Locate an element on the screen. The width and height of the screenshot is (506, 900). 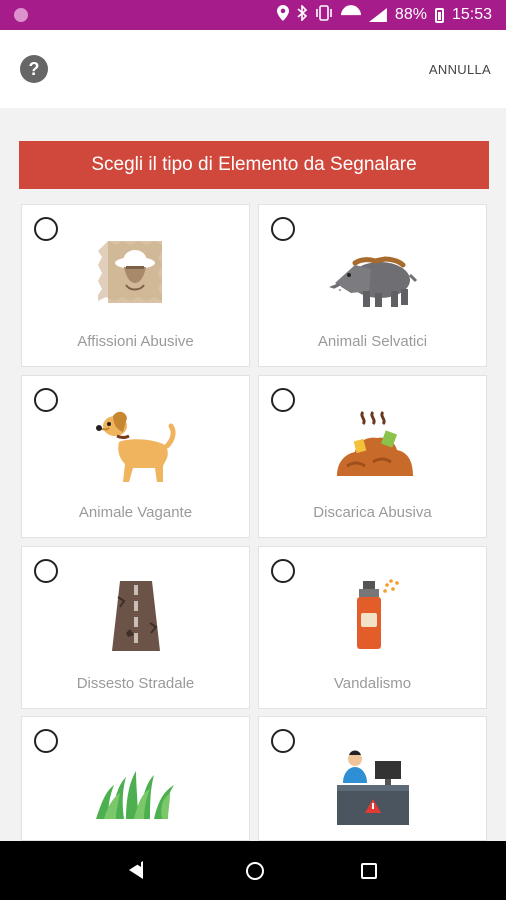
back-icon is located at coordinates (135, 869).